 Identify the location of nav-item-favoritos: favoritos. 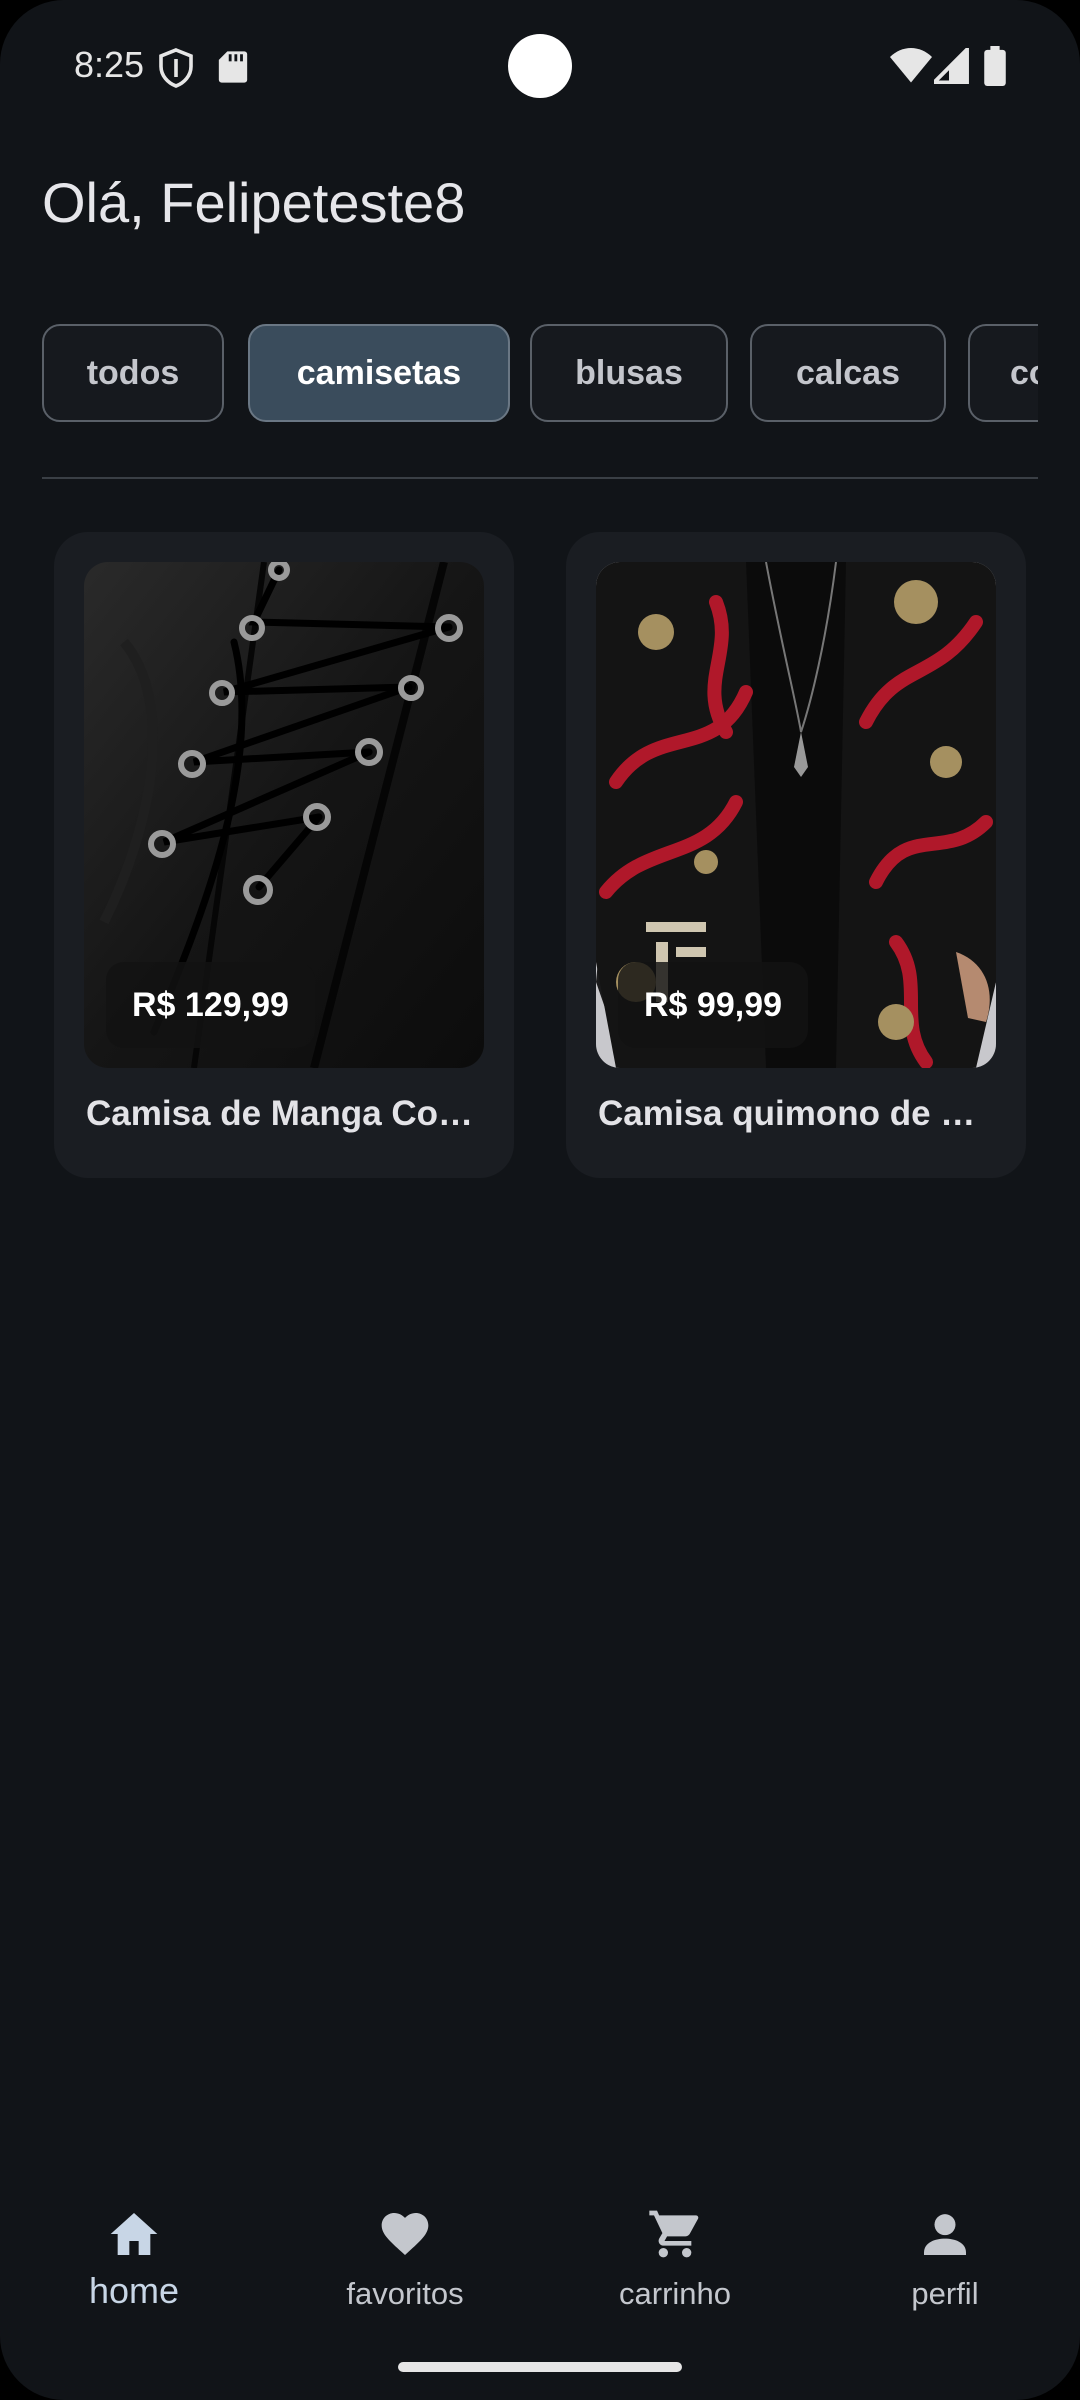
(405, 2245).